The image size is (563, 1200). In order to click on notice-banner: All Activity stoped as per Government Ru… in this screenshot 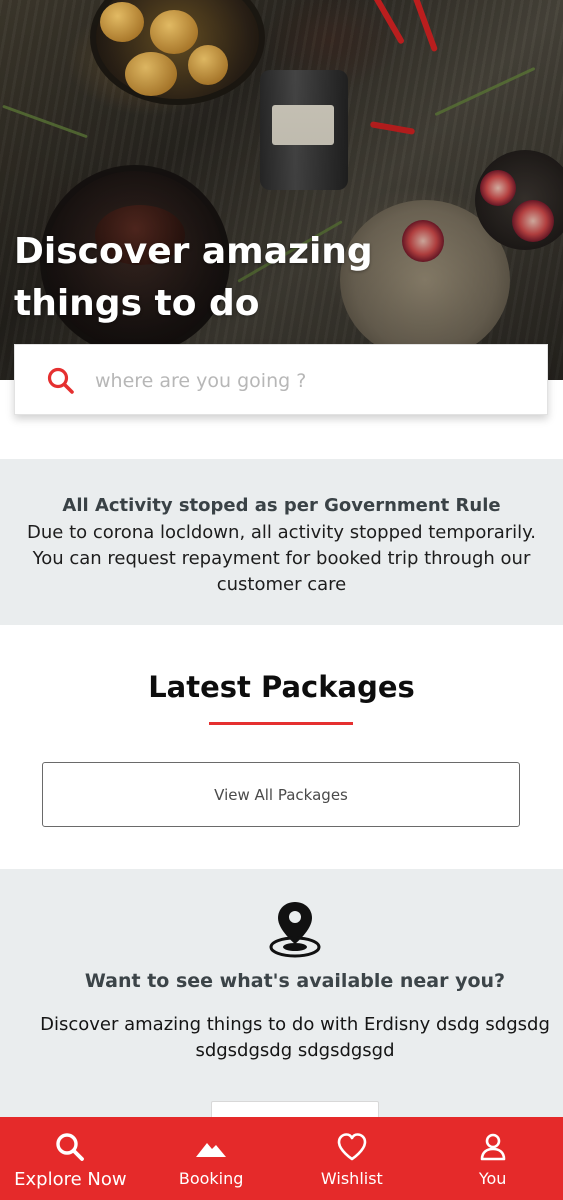, I will do `click(281, 542)`.